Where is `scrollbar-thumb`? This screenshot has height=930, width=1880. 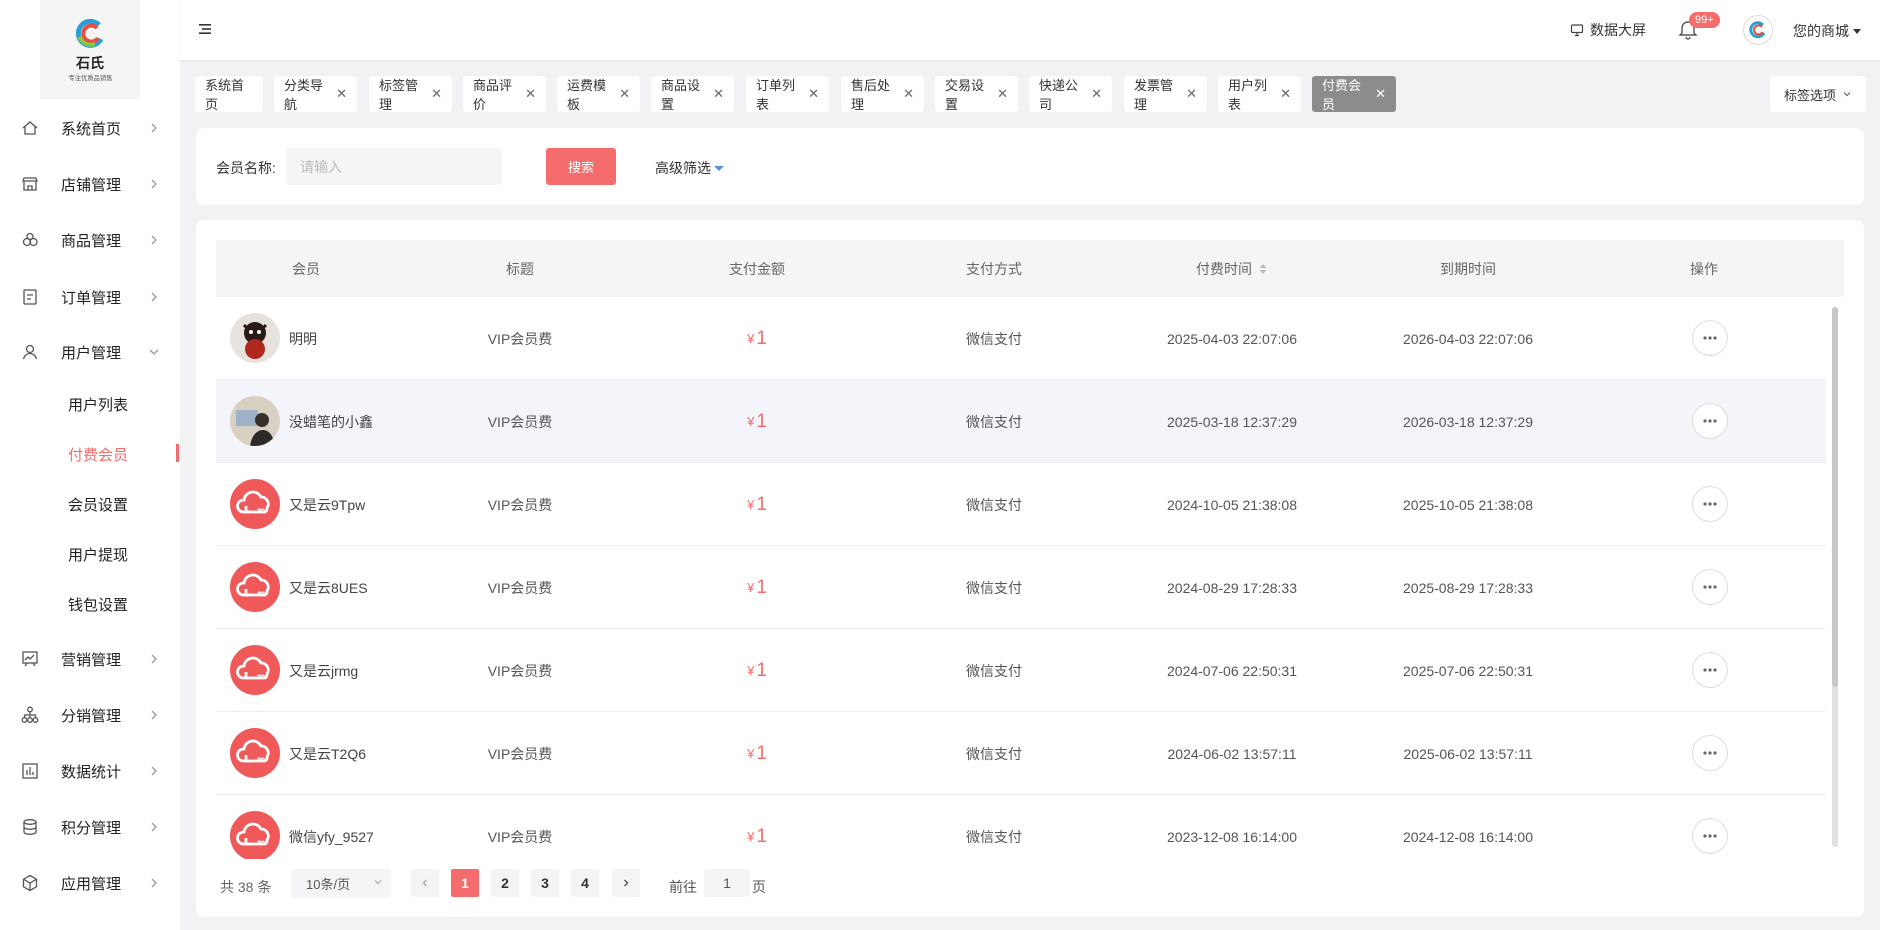
scrollbar-thumb is located at coordinates (1835, 497).